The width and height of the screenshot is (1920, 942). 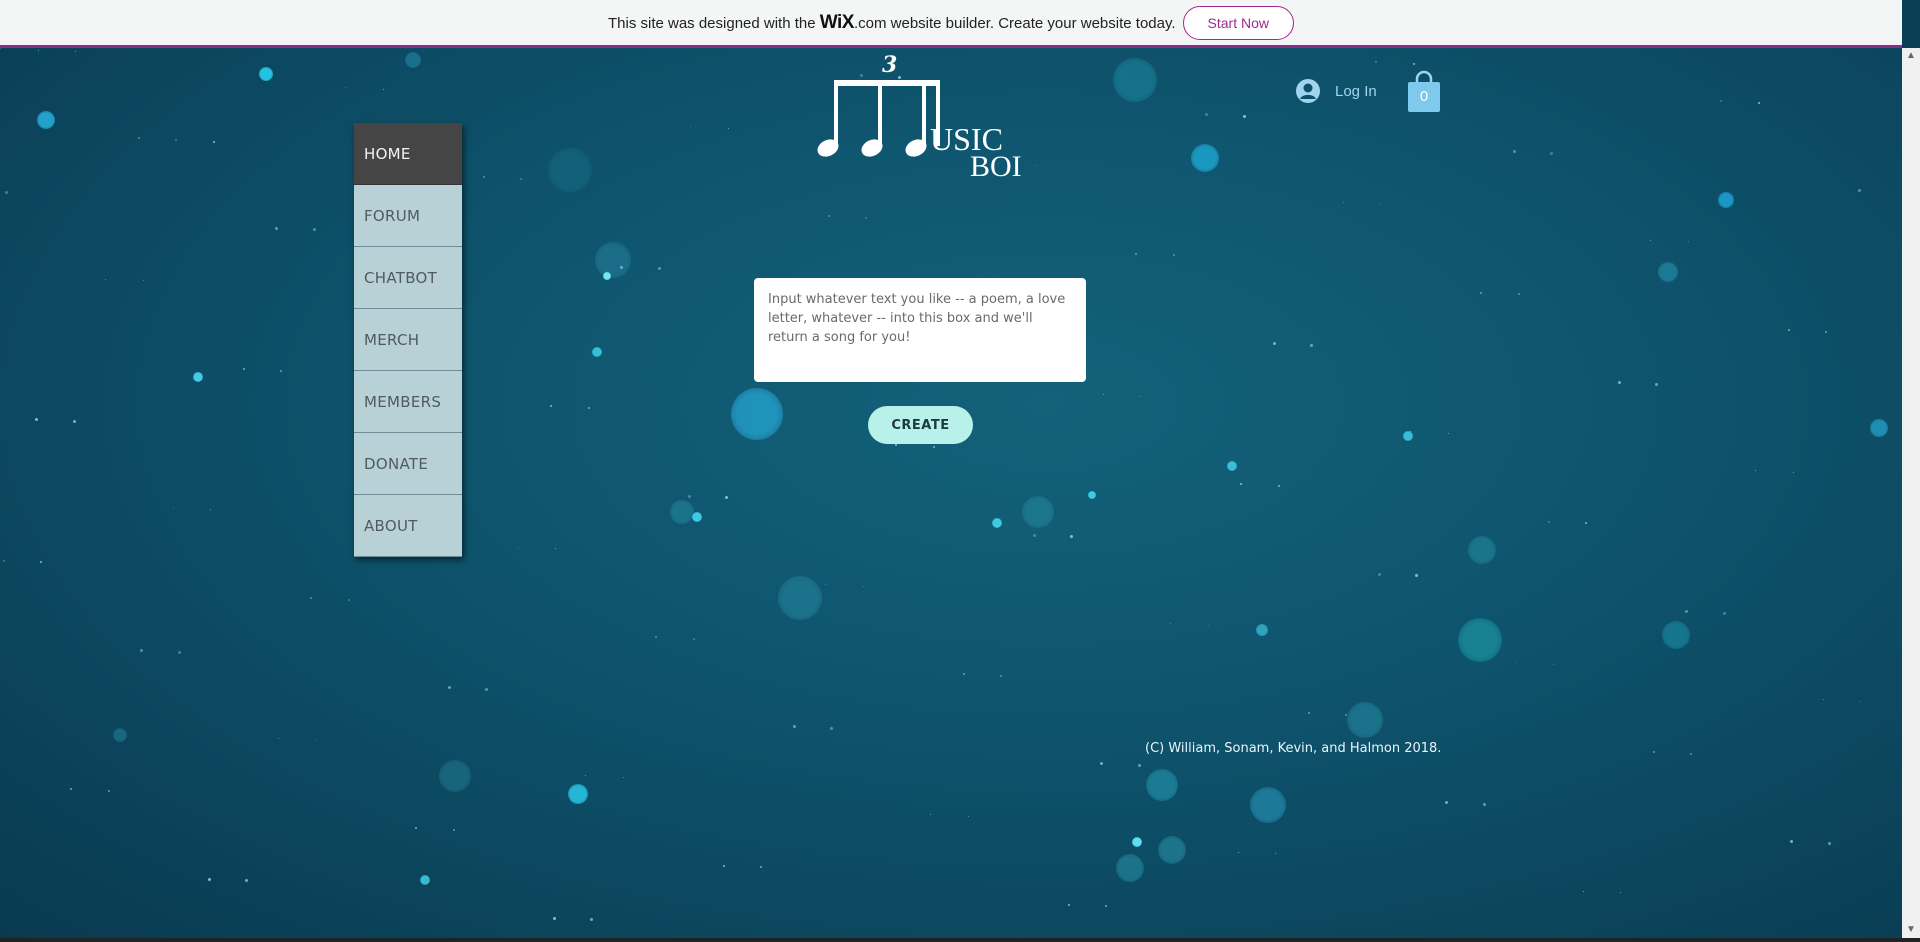 What do you see at coordinates (408, 526) in the screenshot?
I see `nav-item-about: ABOUT` at bounding box center [408, 526].